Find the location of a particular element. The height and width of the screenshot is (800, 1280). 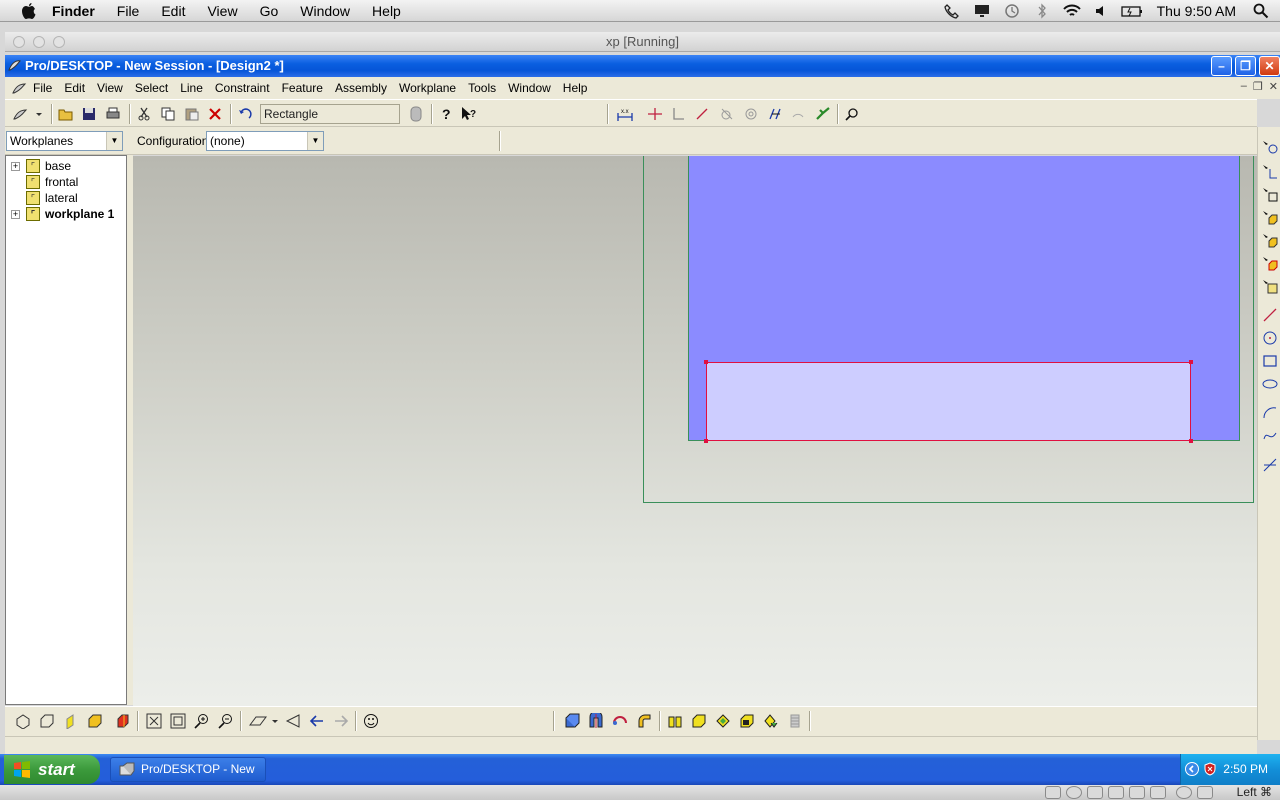

shell-feature-icon is located at coordinates (723, 721).